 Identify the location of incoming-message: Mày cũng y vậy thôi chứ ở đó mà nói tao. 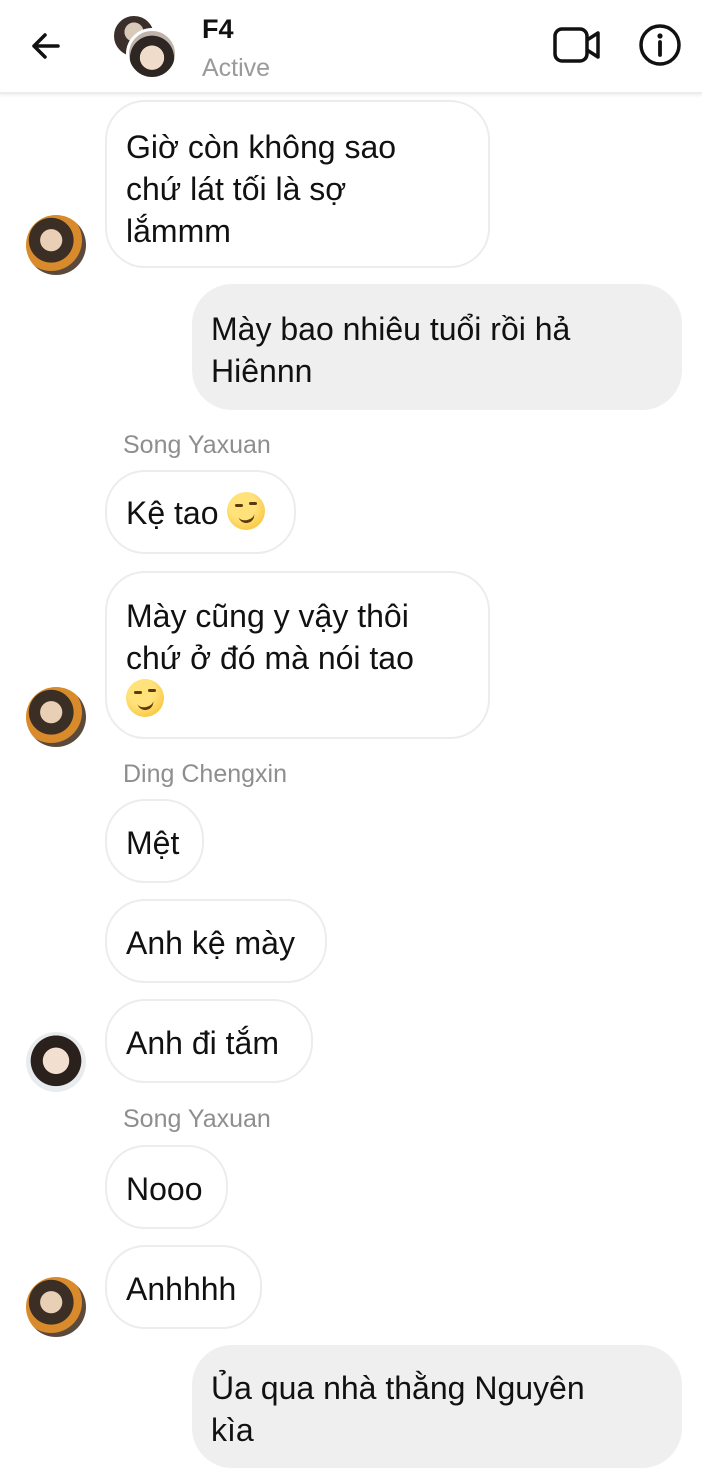
(297, 655).